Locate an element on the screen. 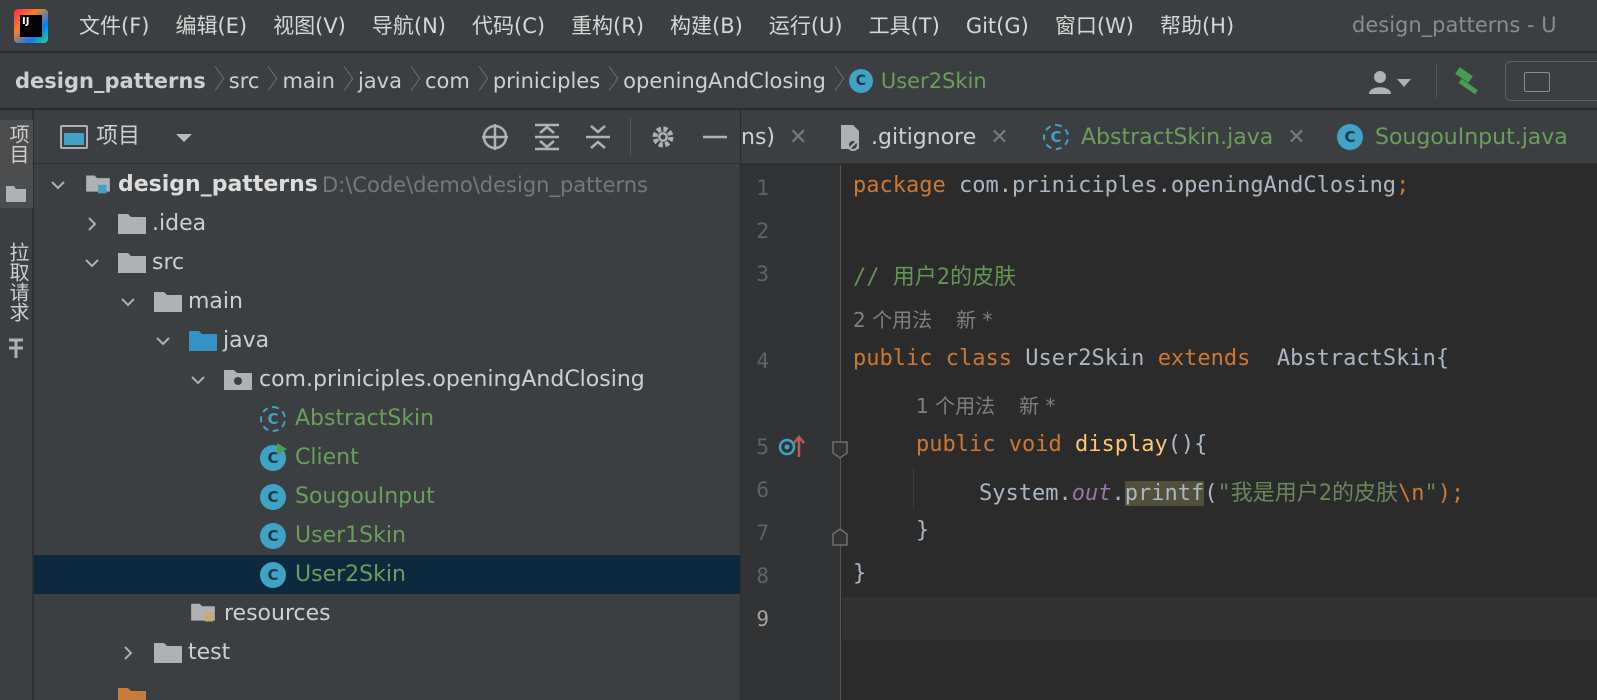 This screenshot has width=1597, height=700. menu-edit: 编辑(E) is located at coordinates (211, 26).